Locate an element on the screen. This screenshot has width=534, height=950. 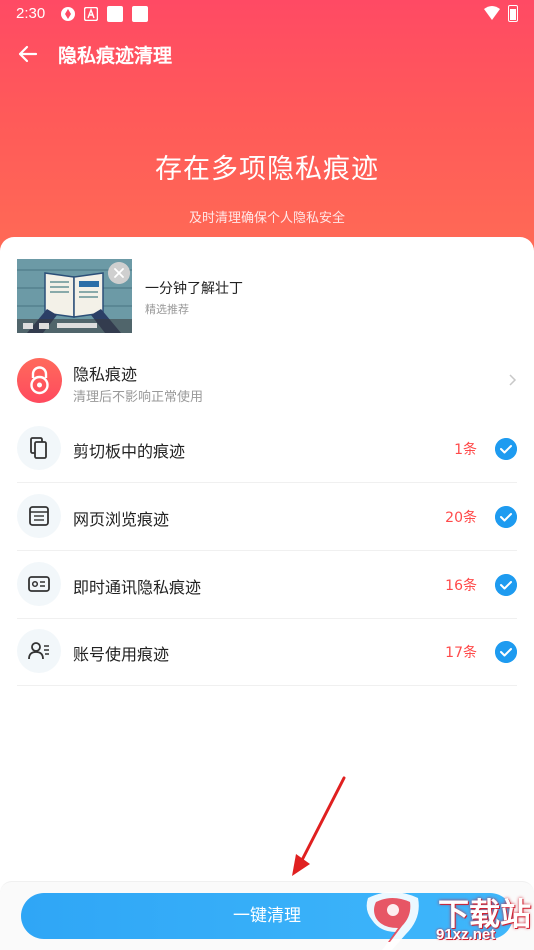
clipboard-icon is located at coordinates (39, 448).